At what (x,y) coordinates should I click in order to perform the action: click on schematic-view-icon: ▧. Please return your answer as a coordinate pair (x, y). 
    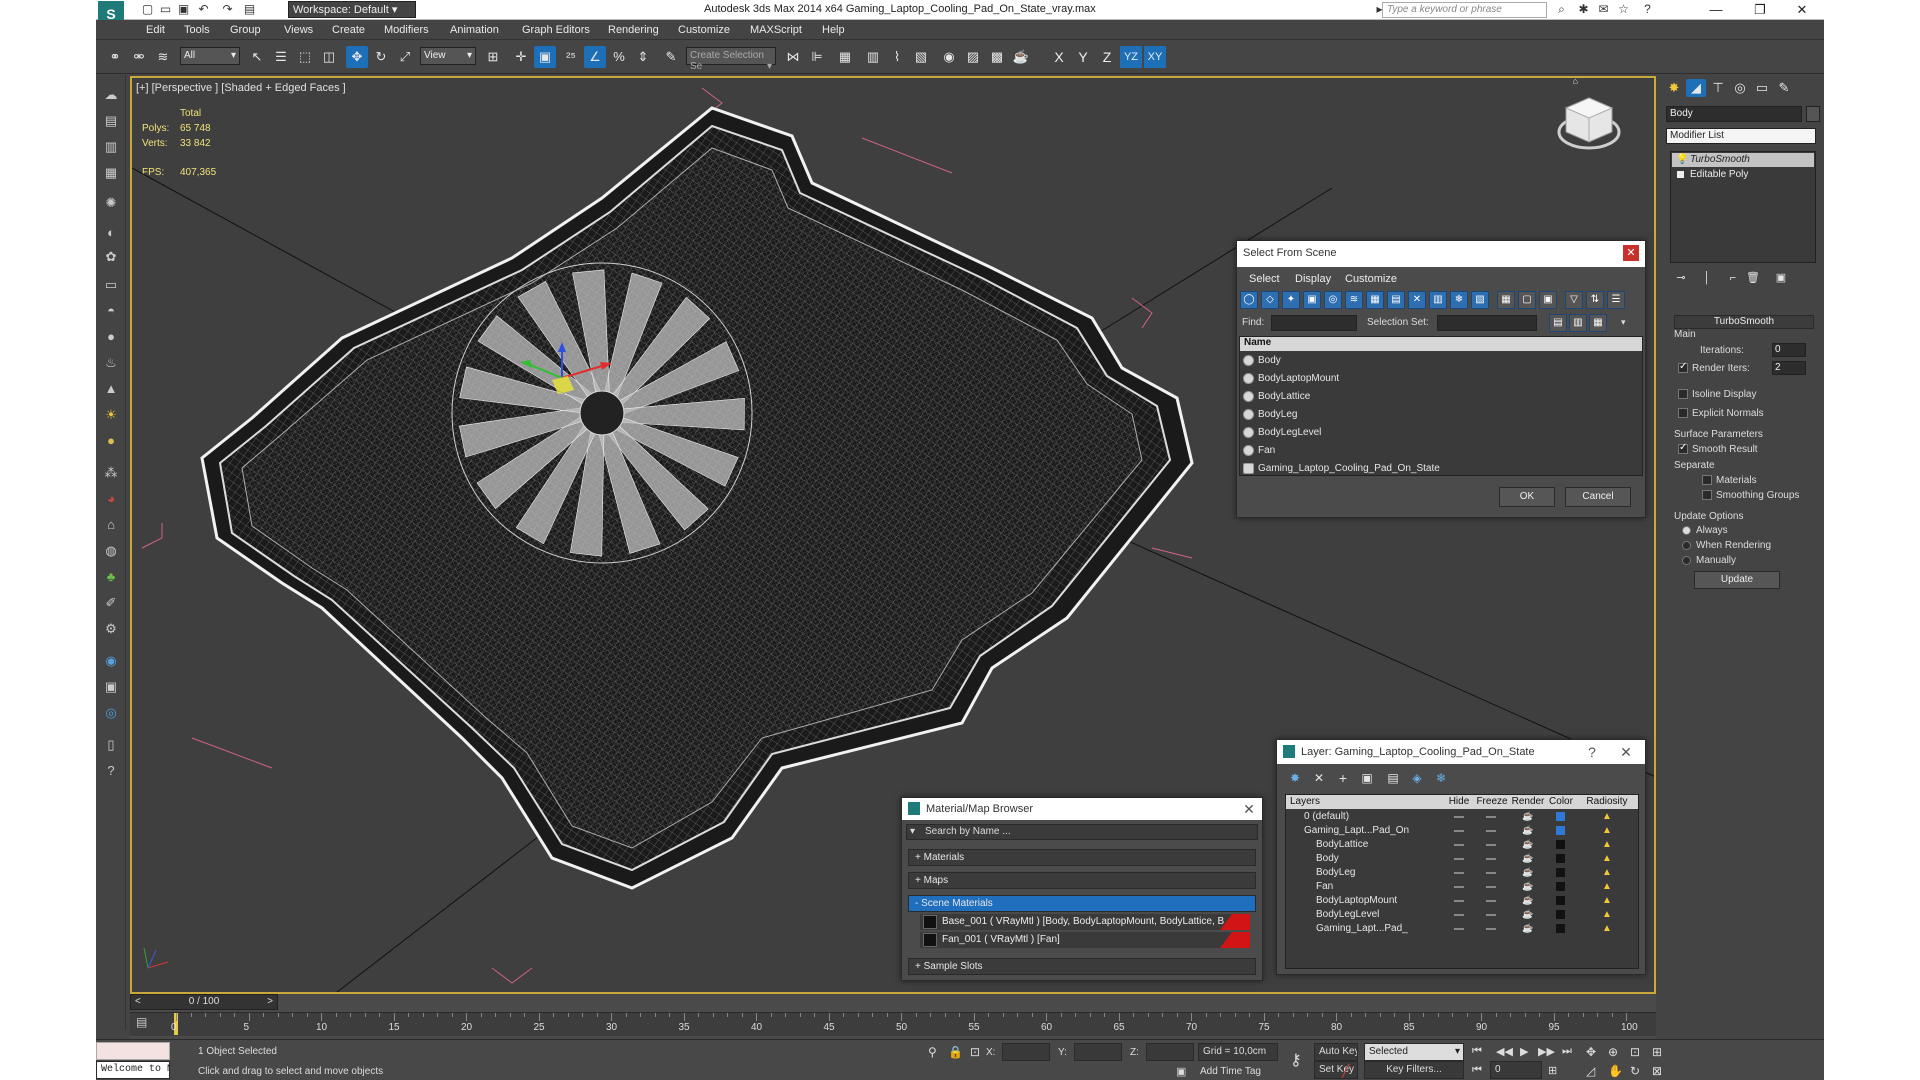
    Looking at the image, I should click on (921, 57).